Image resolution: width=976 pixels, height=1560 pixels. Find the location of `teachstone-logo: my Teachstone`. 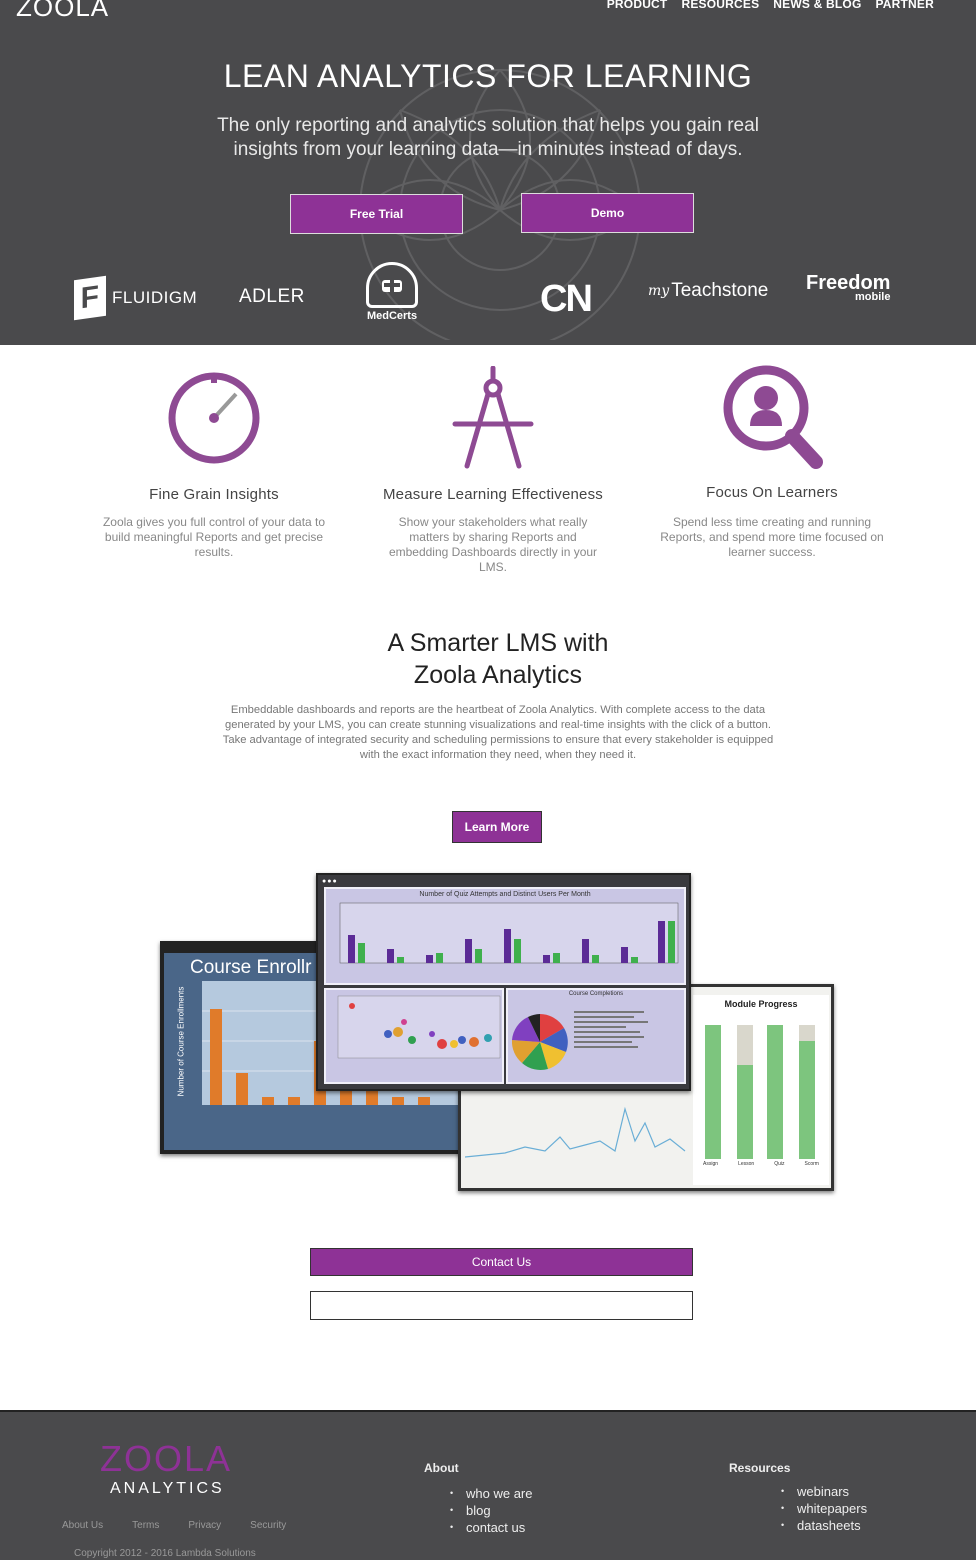

teachstone-logo: my Teachstone is located at coordinates (708, 291).